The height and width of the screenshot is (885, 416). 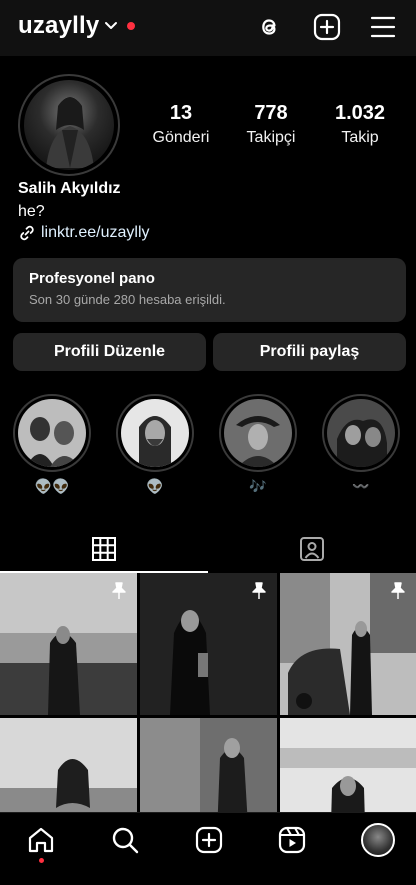 I want to click on highlight-label: 👽, so click(x=155, y=486).